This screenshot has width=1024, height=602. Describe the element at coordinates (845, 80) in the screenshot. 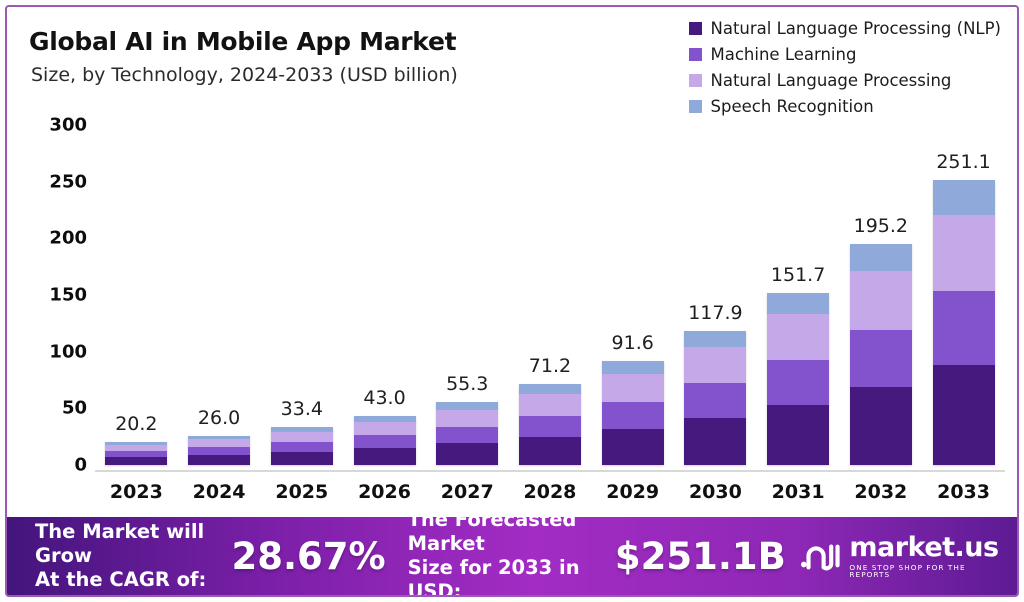

I see `legend-item: Natural Language Processing` at that location.